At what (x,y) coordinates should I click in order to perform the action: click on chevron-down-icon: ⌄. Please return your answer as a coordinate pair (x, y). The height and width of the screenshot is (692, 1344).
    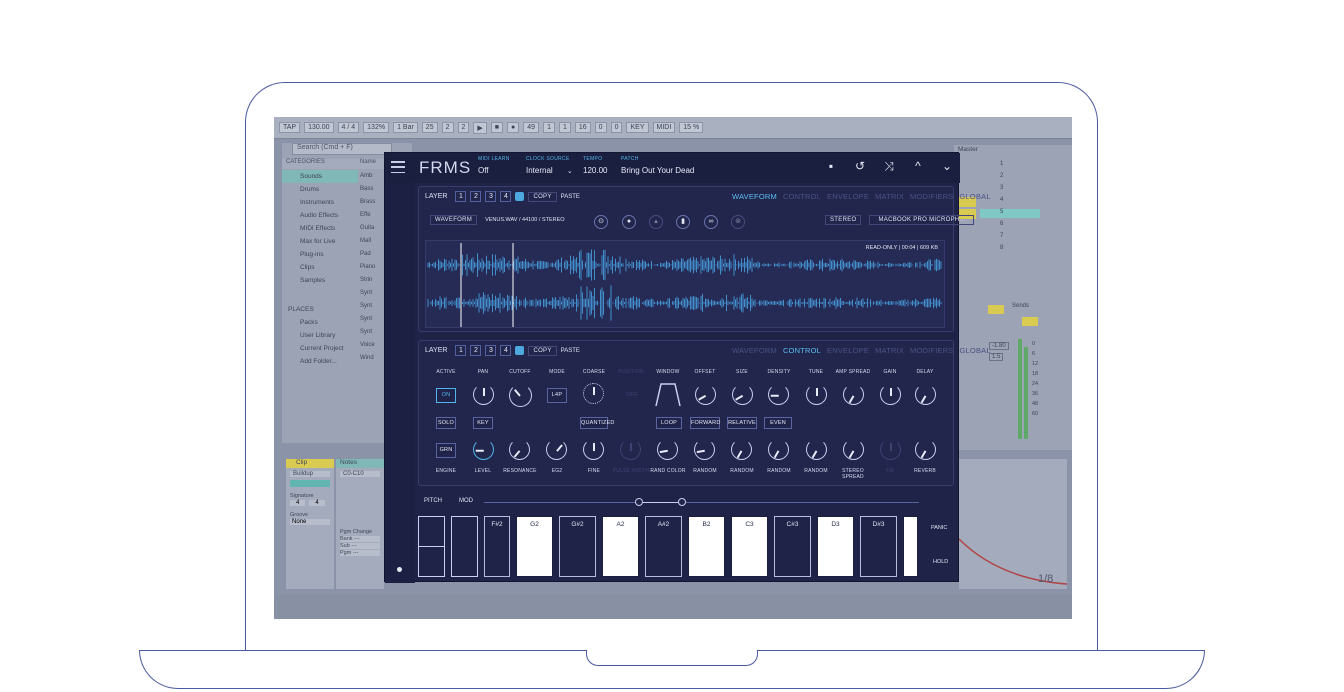
    Looking at the image, I should click on (947, 166).